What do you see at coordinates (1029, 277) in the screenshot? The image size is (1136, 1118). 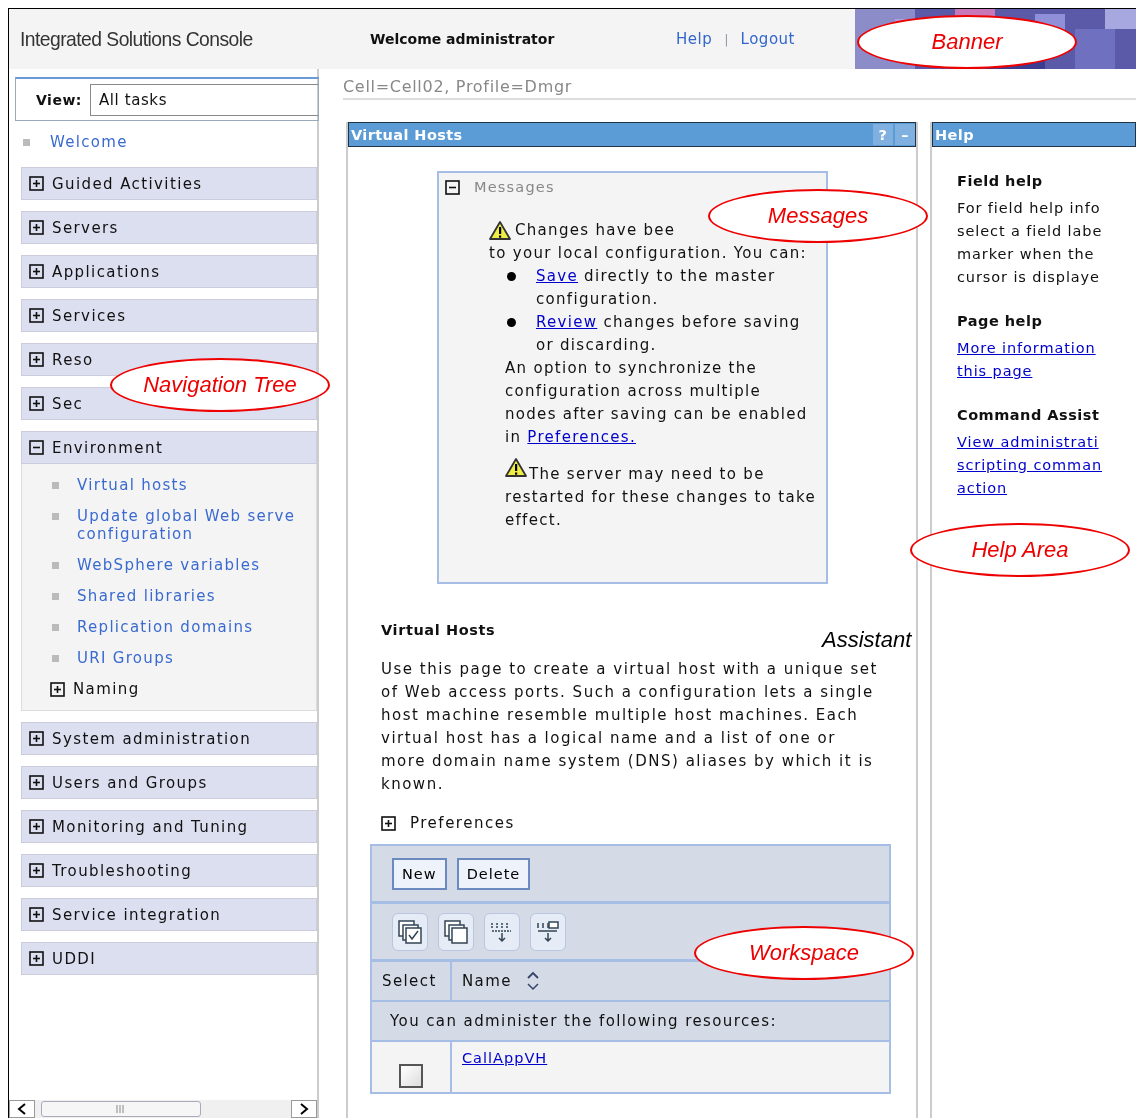 I see `help-text: cursor is displaye` at bounding box center [1029, 277].